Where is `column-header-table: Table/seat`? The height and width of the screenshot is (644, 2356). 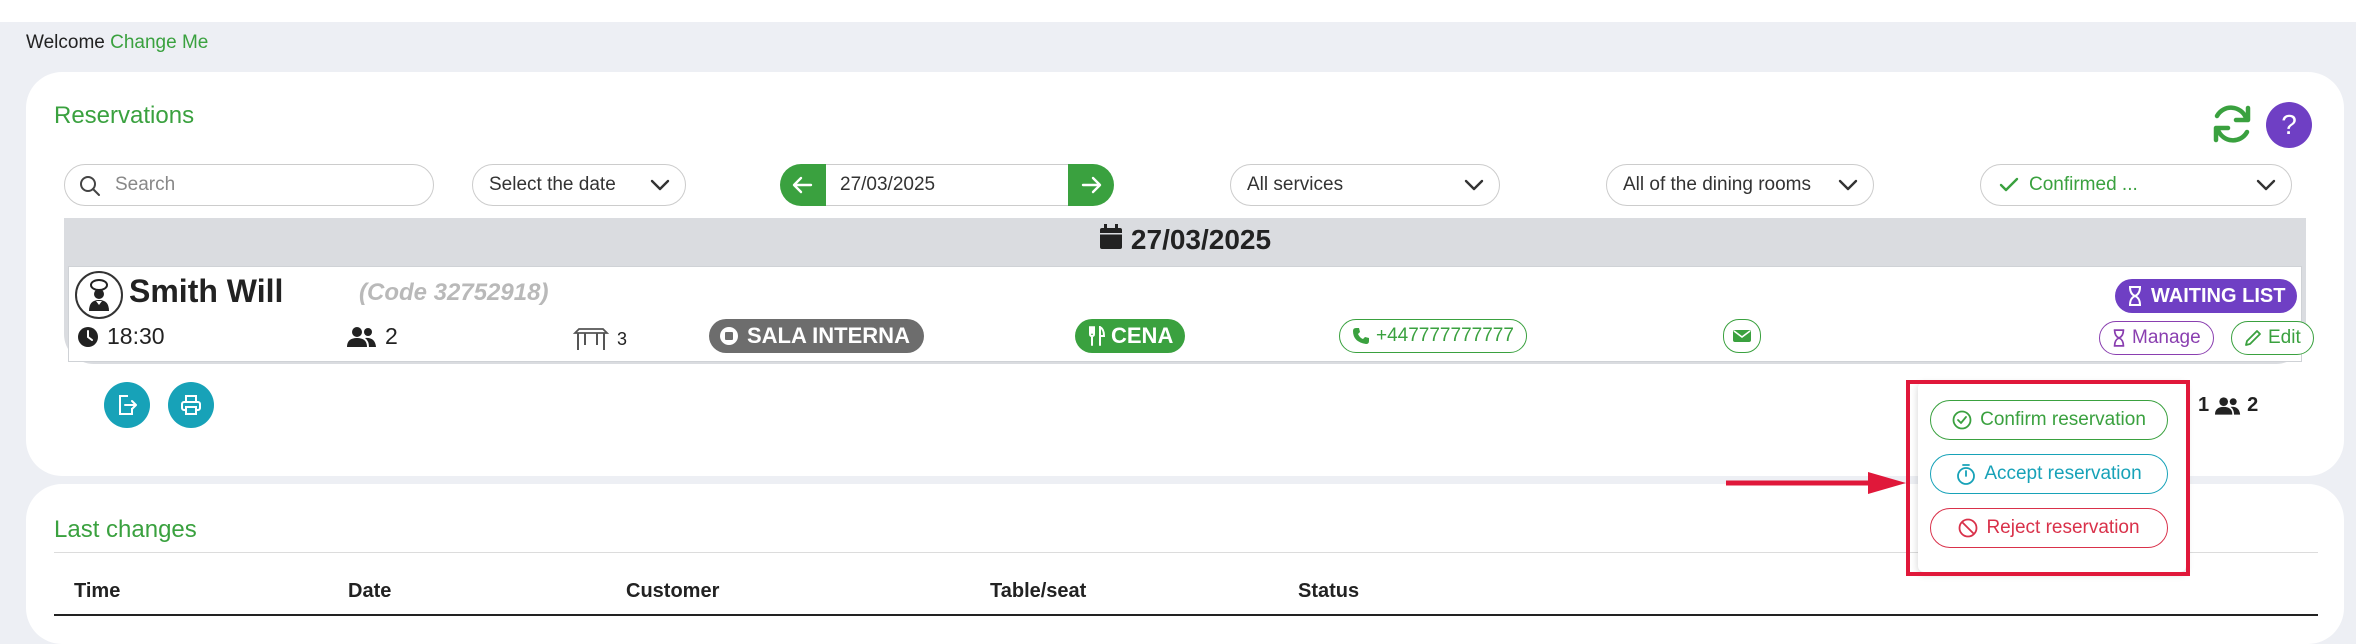 column-header-table: Table/seat is located at coordinates (1038, 591).